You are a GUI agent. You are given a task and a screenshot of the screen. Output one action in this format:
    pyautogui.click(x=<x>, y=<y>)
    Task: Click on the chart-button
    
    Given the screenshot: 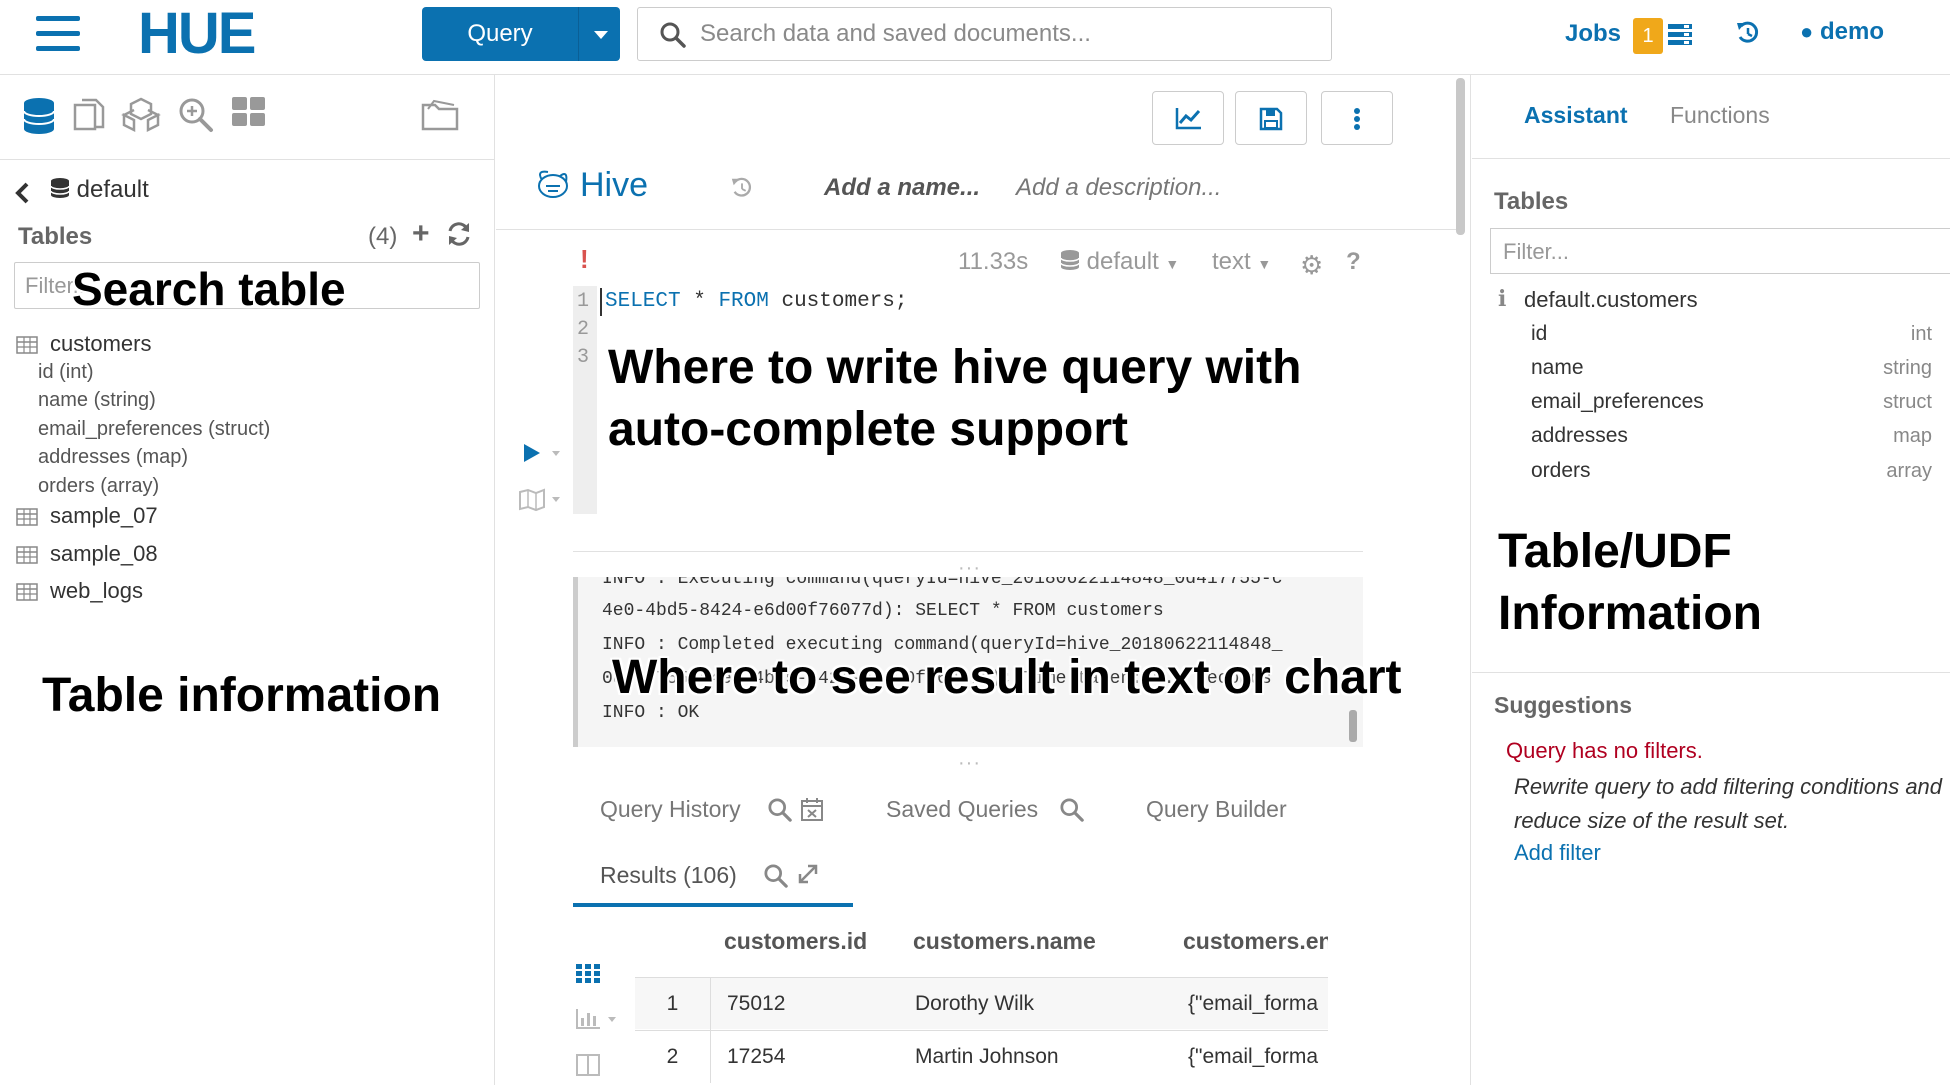 What is the action you would take?
    pyautogui.click(x=1188, y=118)
    